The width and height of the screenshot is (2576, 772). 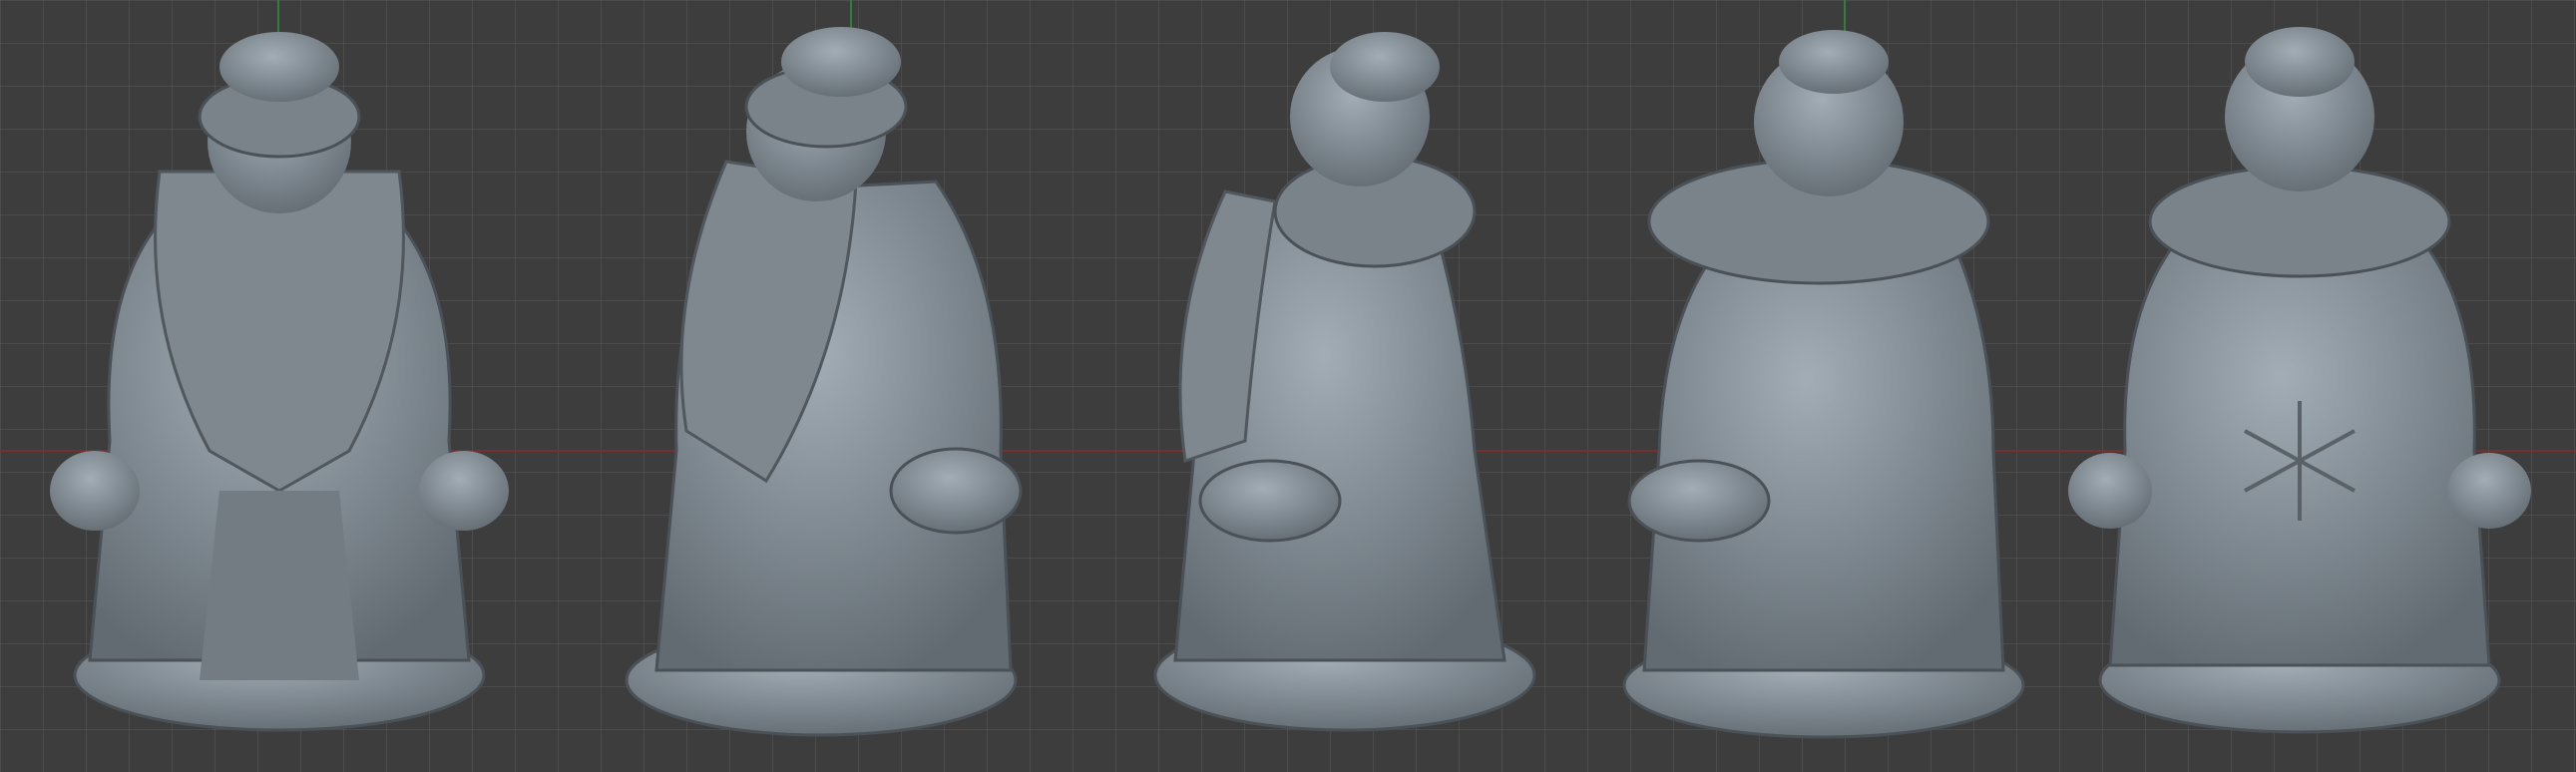 What do you see at coordinates (824, 382) in the screenshot?
I see `santa-three-quarter-icon` at bounding box center [824, 382].